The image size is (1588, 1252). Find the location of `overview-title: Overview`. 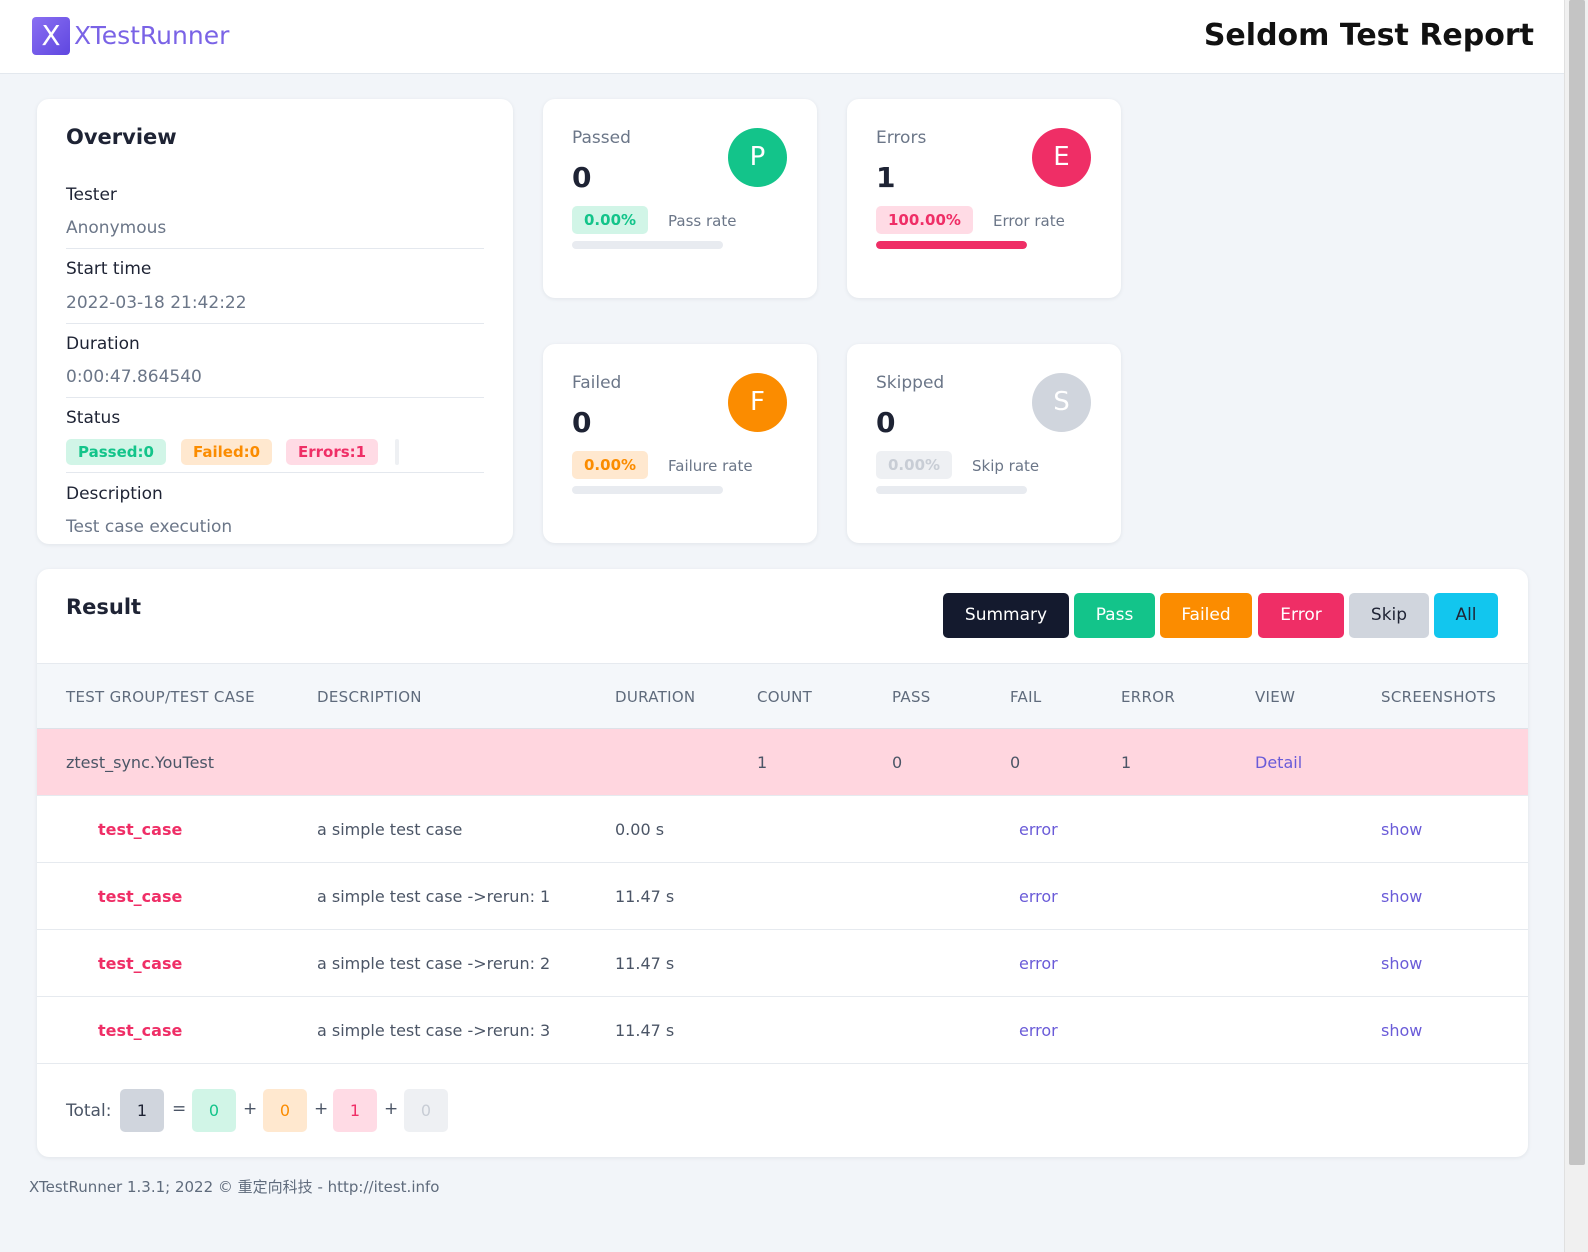

overview-title: Overview is located at coordinates (121, 137).